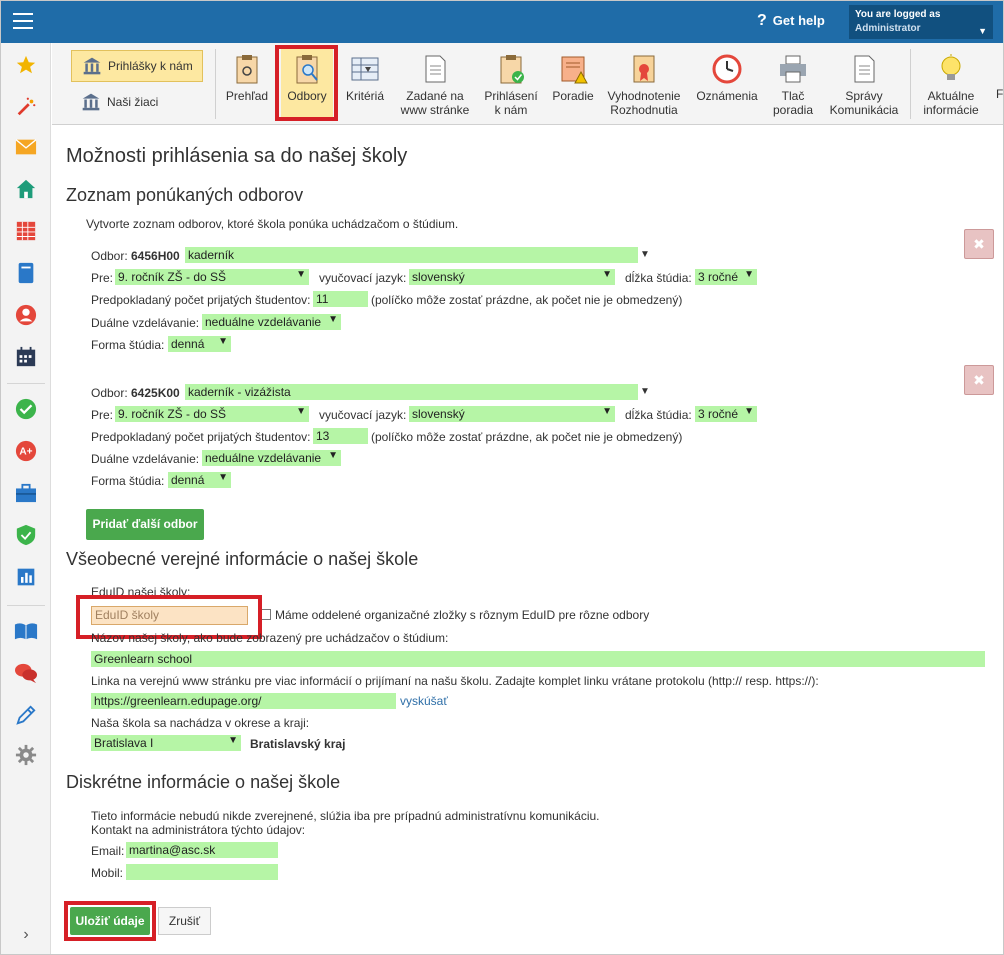 This screenshot has width=1004, height=955. I want to click on toolbar-overflow-indicator: F, so click(1000, 94).